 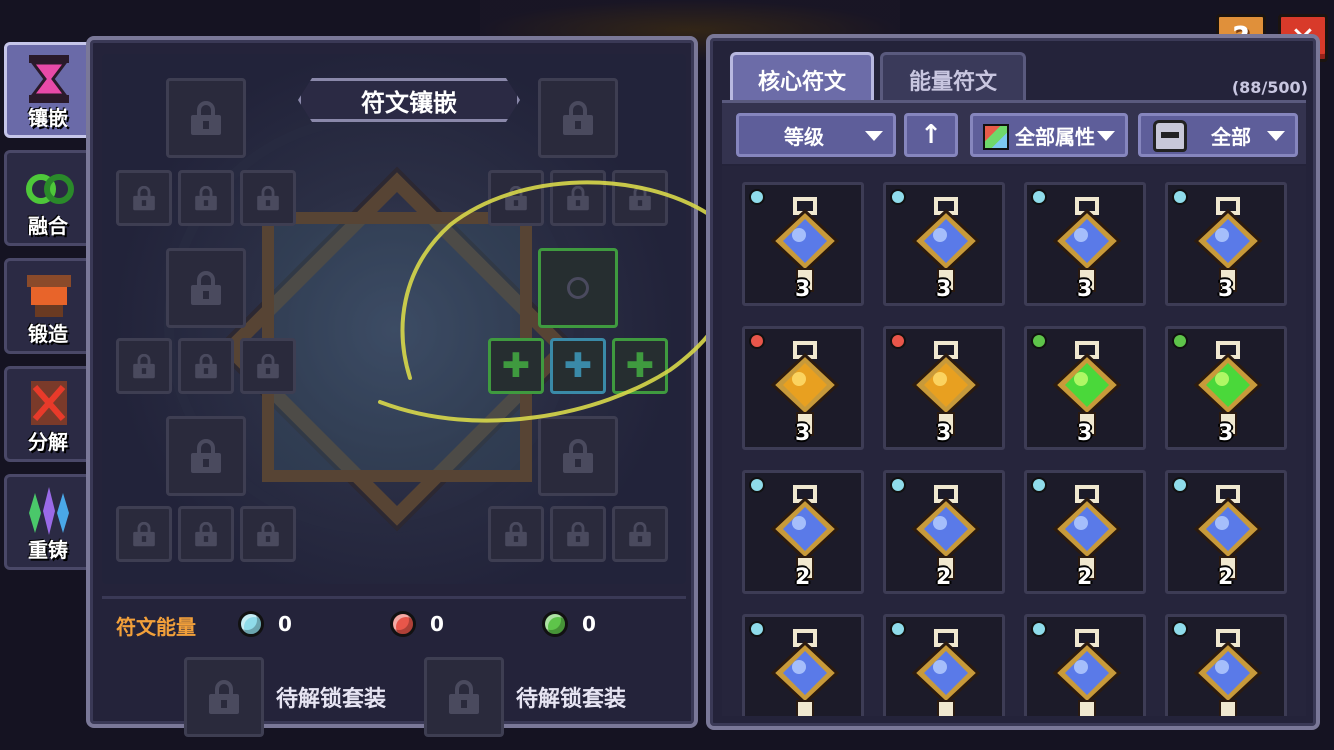 What do you see at coordinates (48, 226) in the screenshot?
I see `side-tab-label: 融合` at bounding box center [48, 226].